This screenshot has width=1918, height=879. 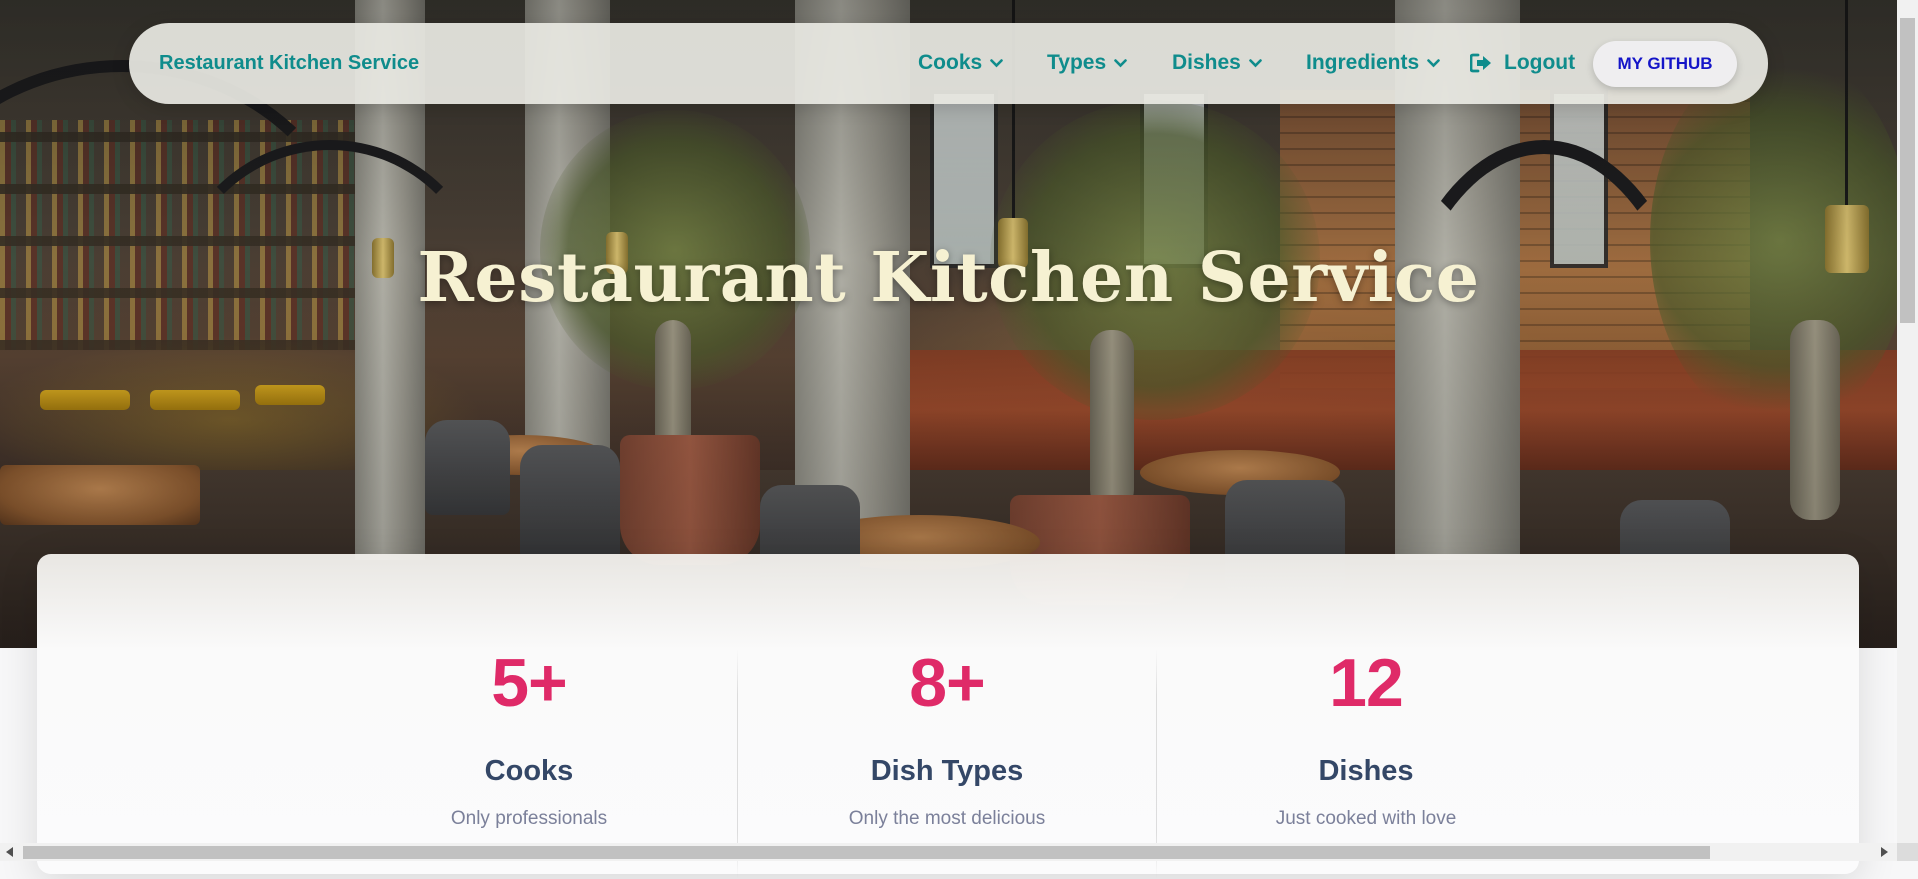 I want to click on brand-link: Restaurant Kitchen Service, so click(x=289, y=63).